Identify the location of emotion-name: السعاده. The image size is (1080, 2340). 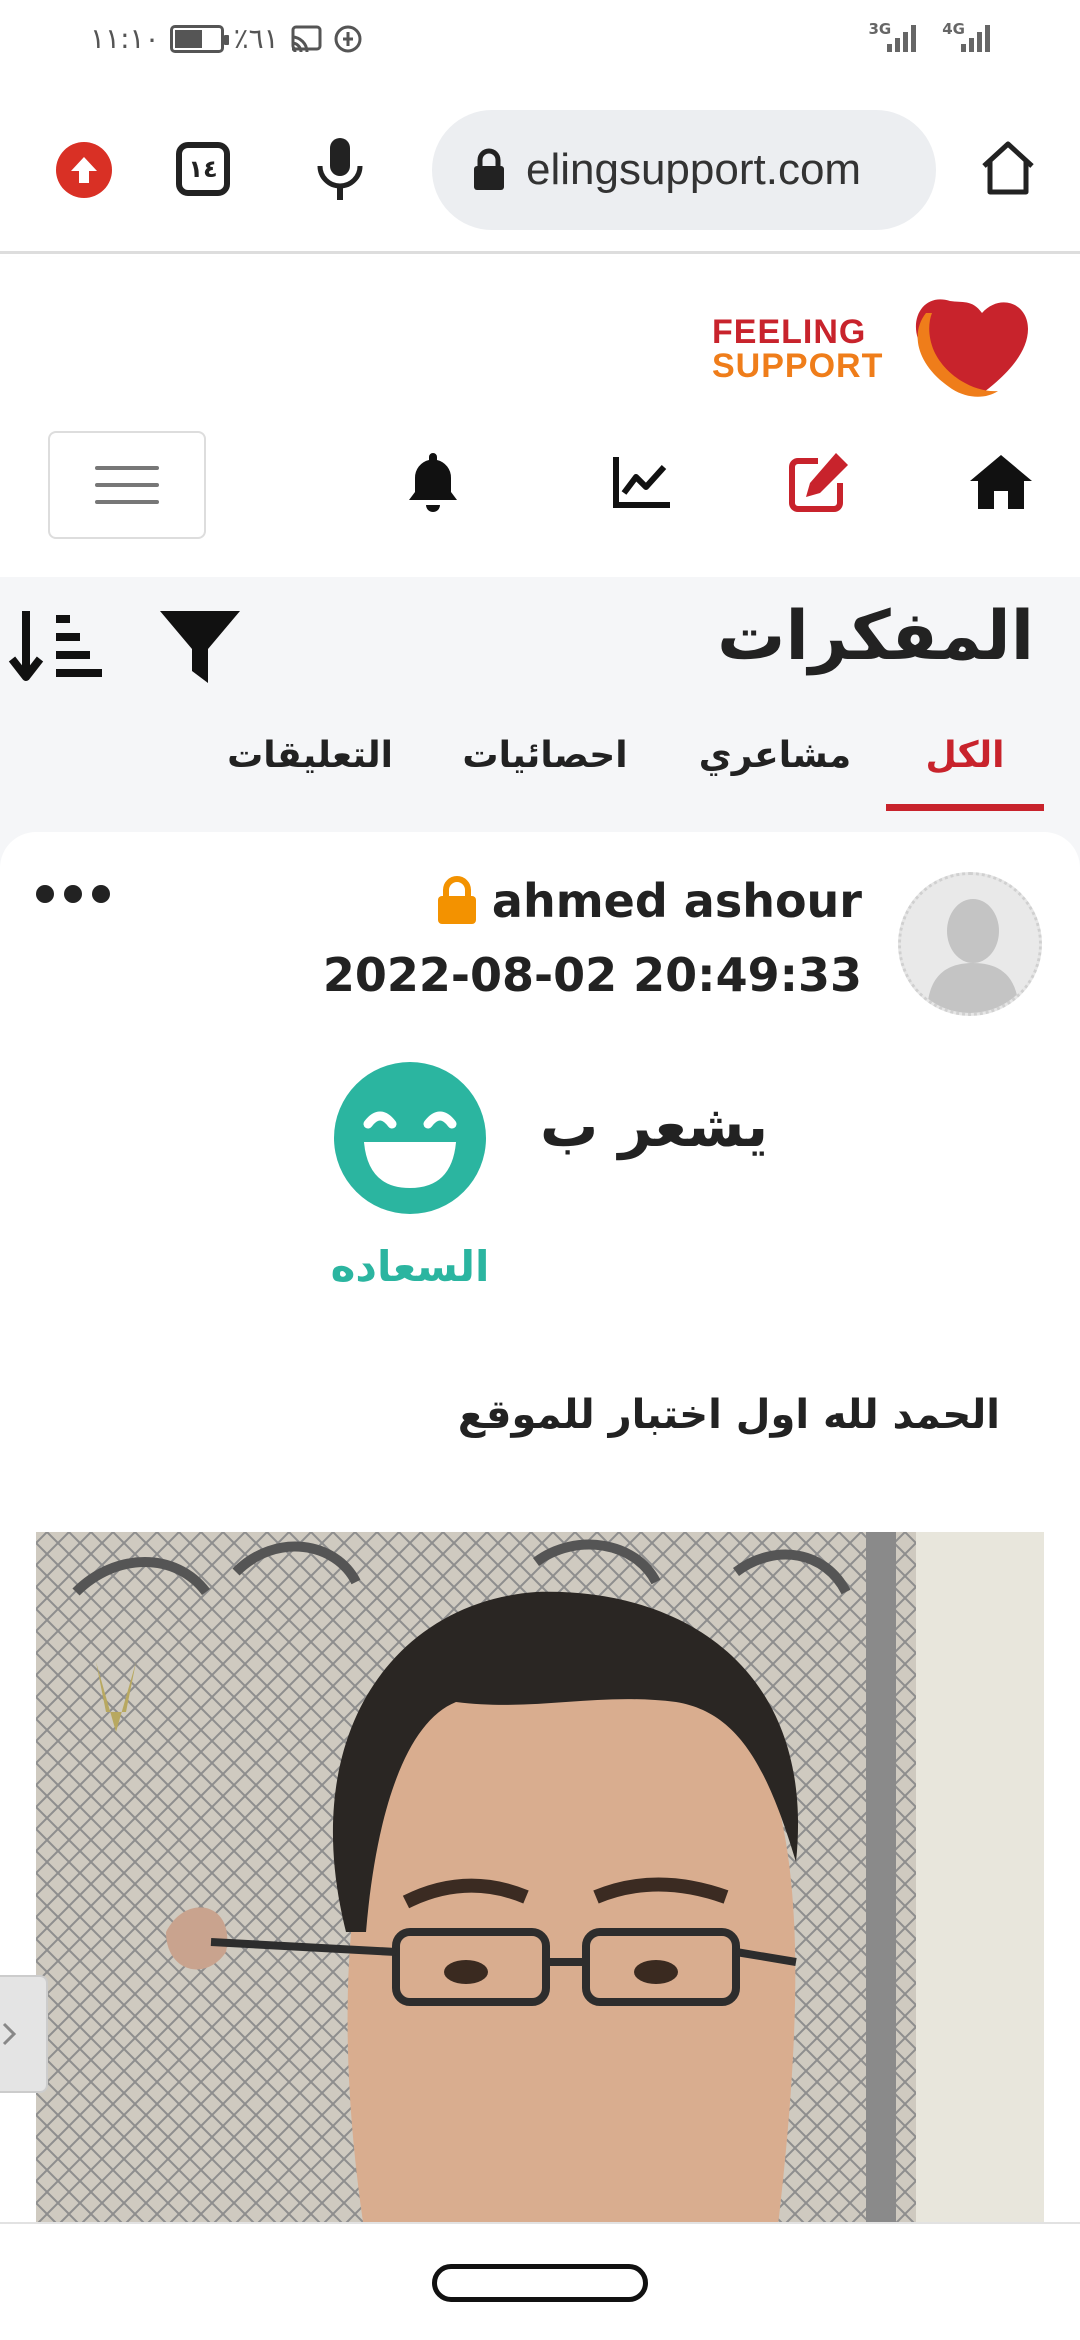
(410, 1266).